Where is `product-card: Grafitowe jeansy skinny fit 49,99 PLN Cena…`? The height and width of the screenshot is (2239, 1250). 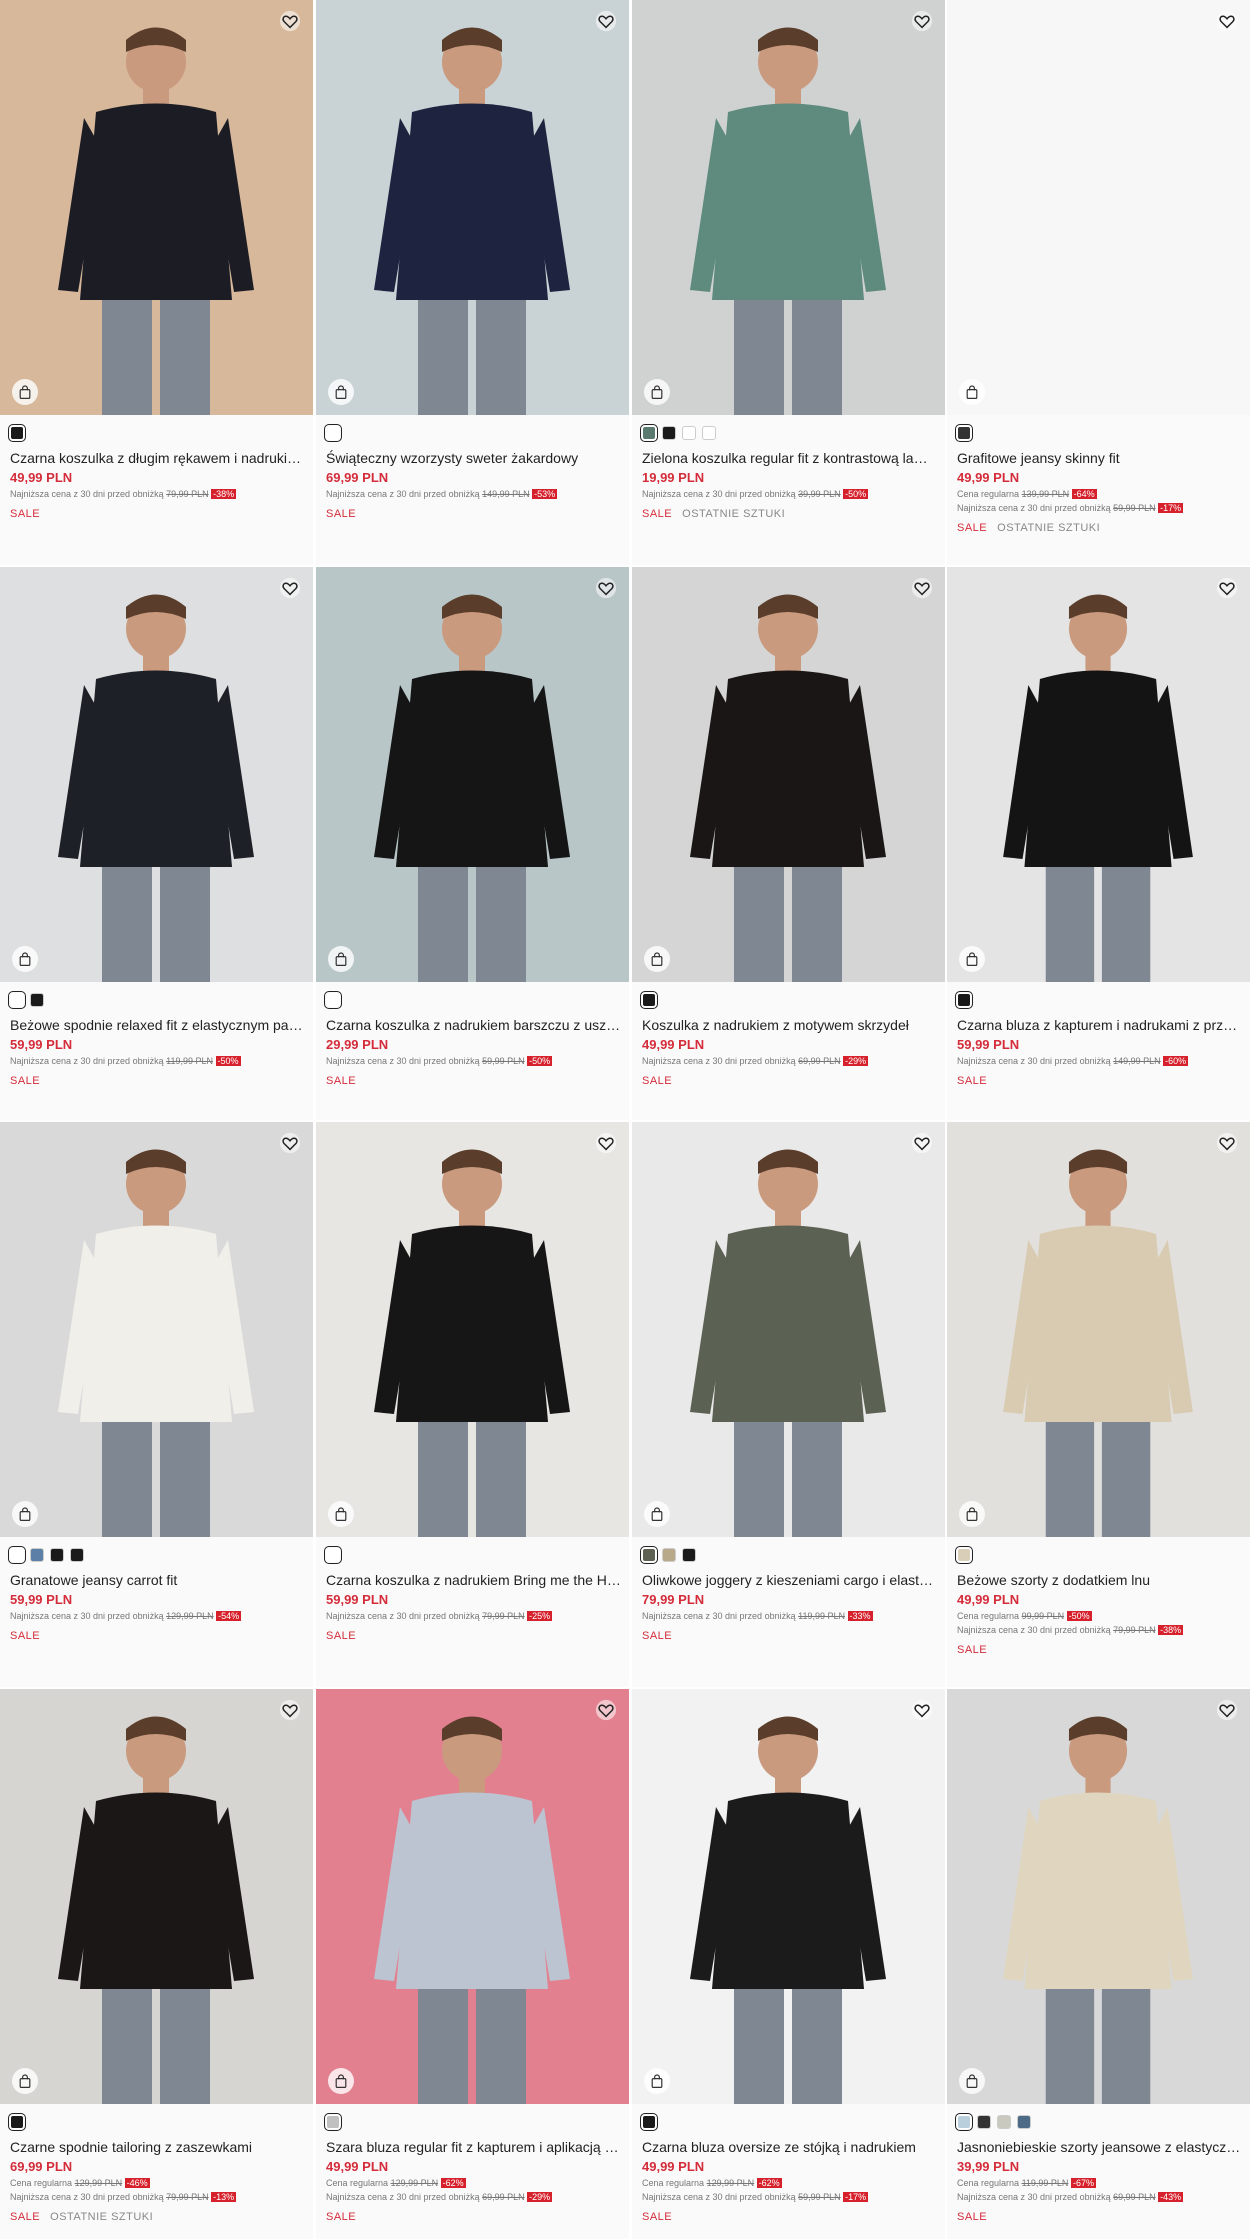
product-card: Grafitowe jeansy skinny fit 49,99 PLN Cena… is located at coordinates (1098, 282).